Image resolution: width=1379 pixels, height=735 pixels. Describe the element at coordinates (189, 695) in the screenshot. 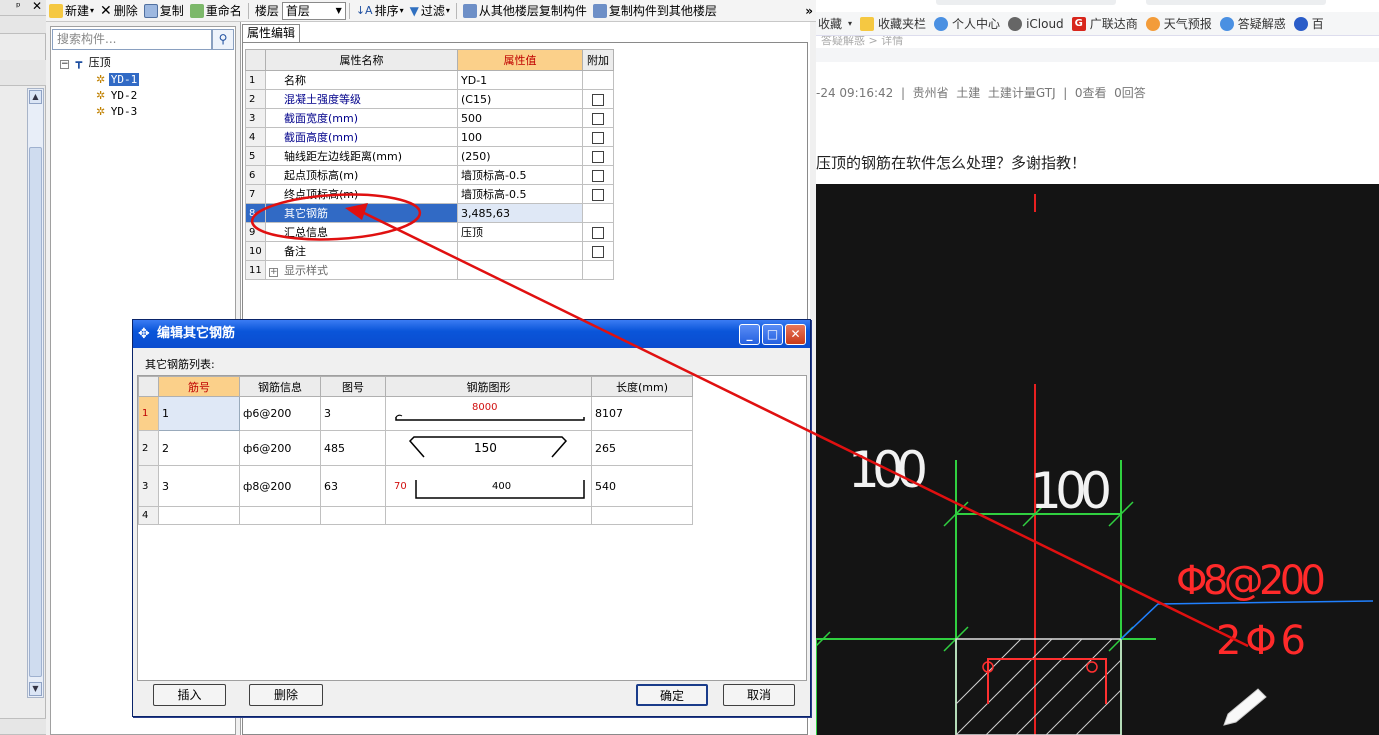

I see `insert-button: 插入` at that location.